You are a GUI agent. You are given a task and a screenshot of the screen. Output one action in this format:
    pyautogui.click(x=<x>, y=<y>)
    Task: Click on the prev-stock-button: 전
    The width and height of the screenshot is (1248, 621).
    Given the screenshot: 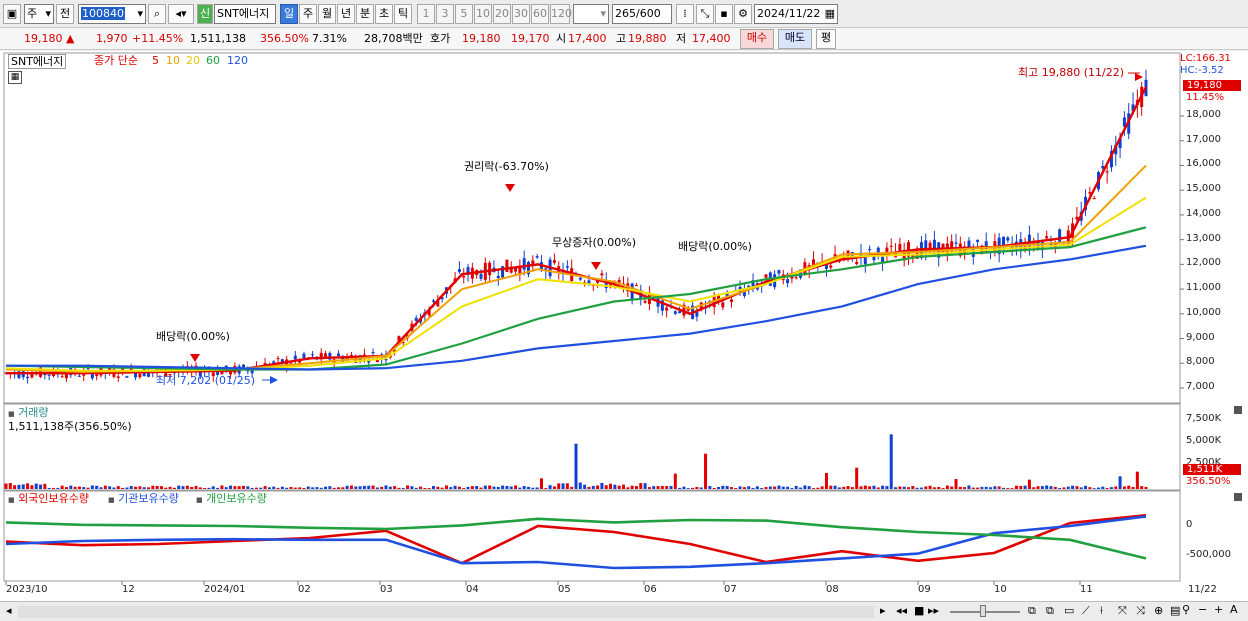 What is the action you would take?
    pyautogui.click(x=65, y=14)
    